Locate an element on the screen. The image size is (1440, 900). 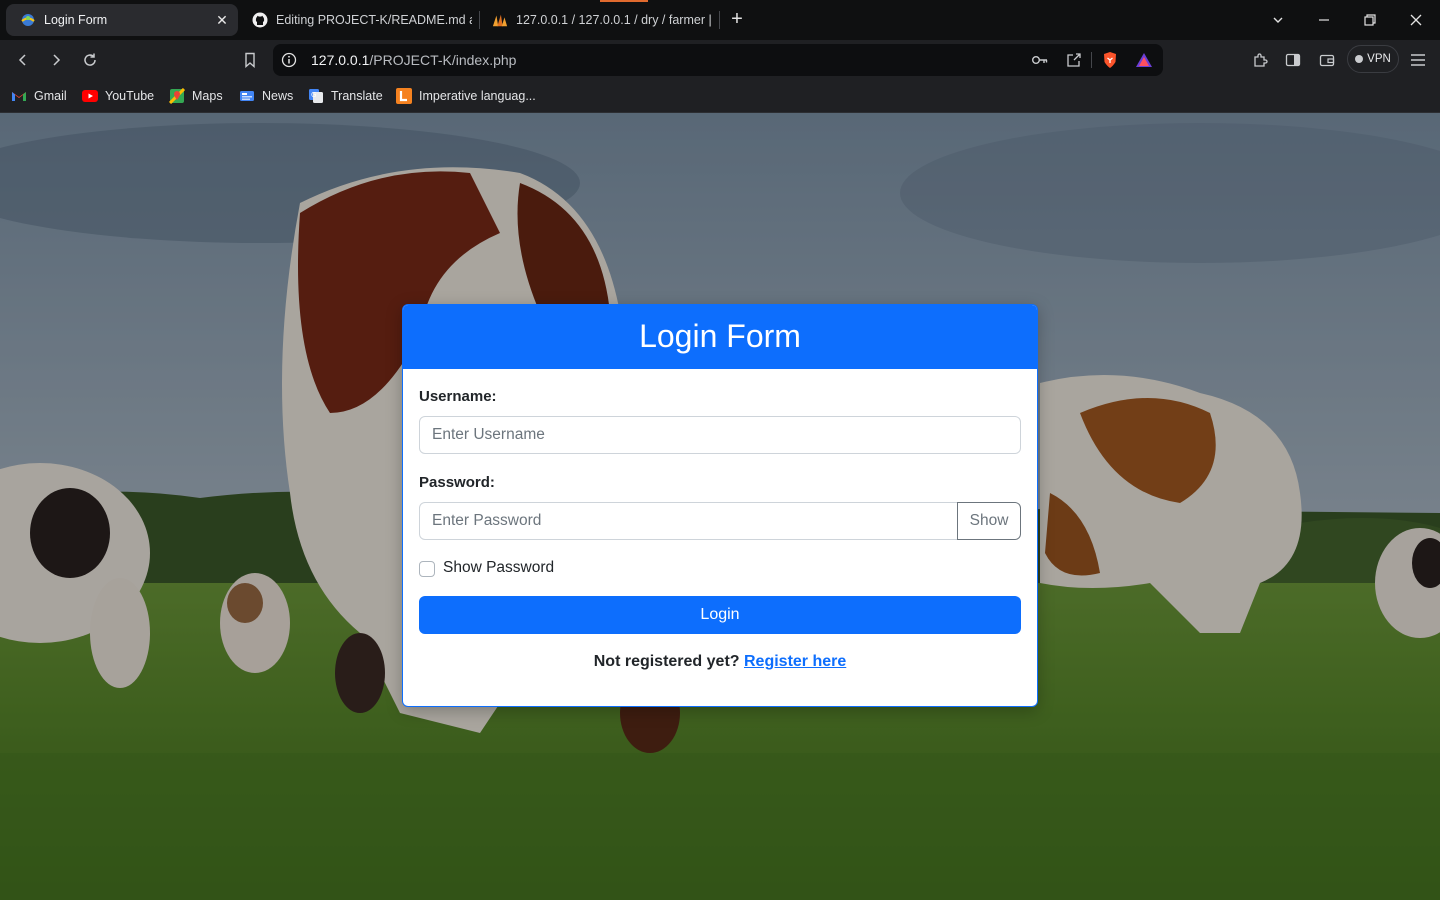
youtube-icon is located at coordinates (90, 96).